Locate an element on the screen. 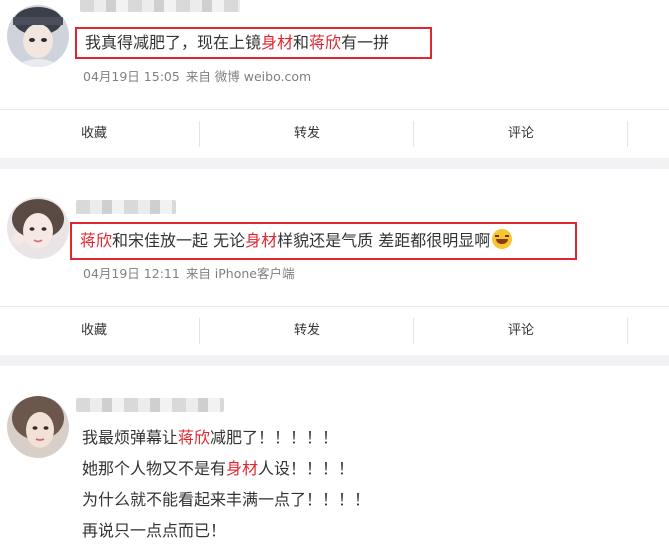 Image resolution: width=669 pixels, height=548 pixels. comment-text: 我真得减肥了，现在上镜身材和蒋欣有一拼 is located at coordinates (253, 43).